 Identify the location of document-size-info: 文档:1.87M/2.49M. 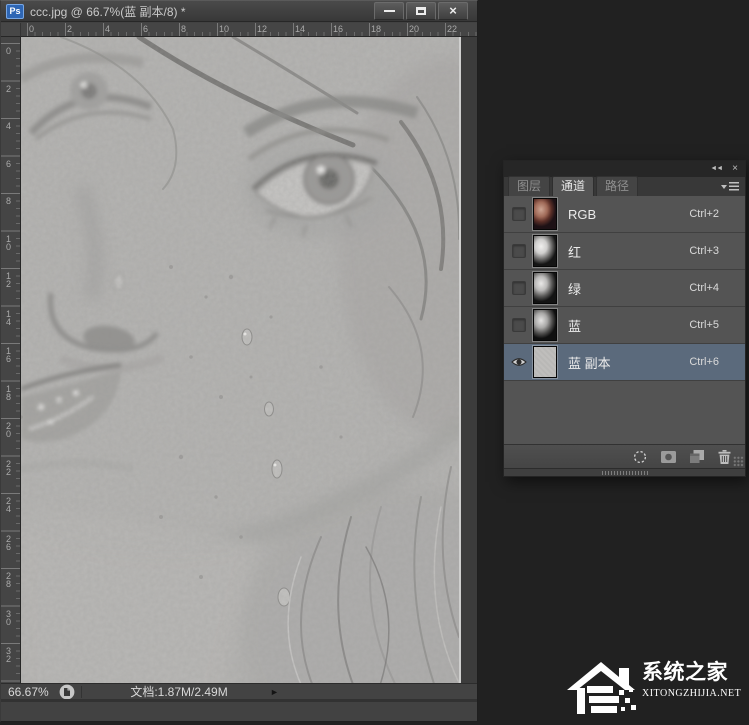
(179, 692).